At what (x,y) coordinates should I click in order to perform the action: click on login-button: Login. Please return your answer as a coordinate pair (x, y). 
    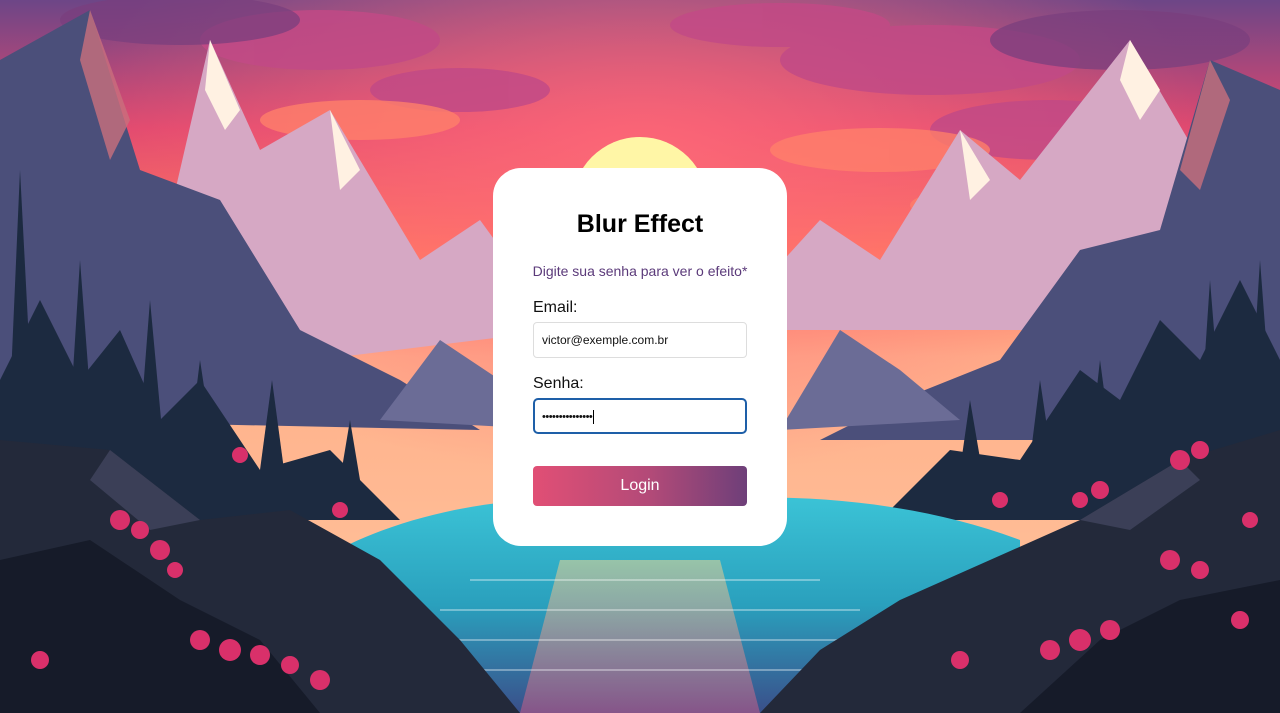
    Looking at the image, I should click on (640, 486).